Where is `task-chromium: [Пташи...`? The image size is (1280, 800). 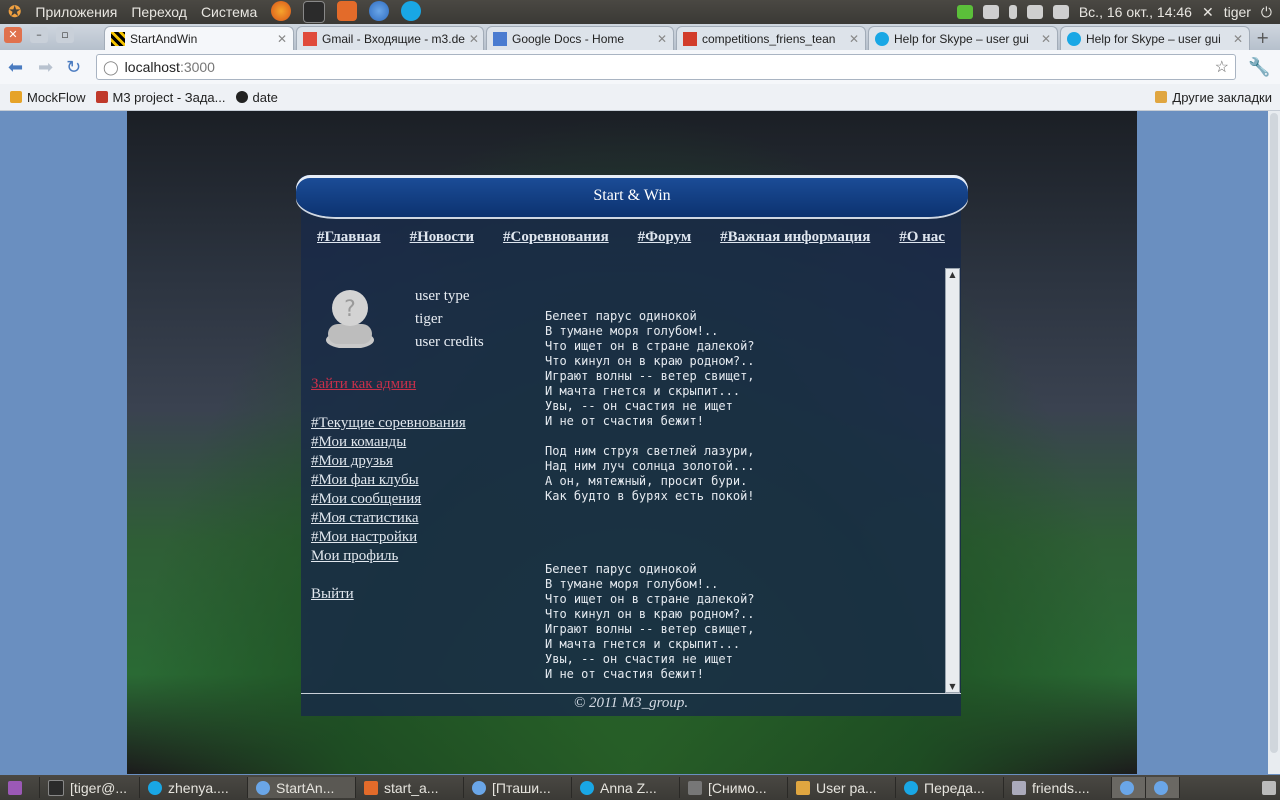
task-chromium: [Пташи... is located at coordinates (518, 787).